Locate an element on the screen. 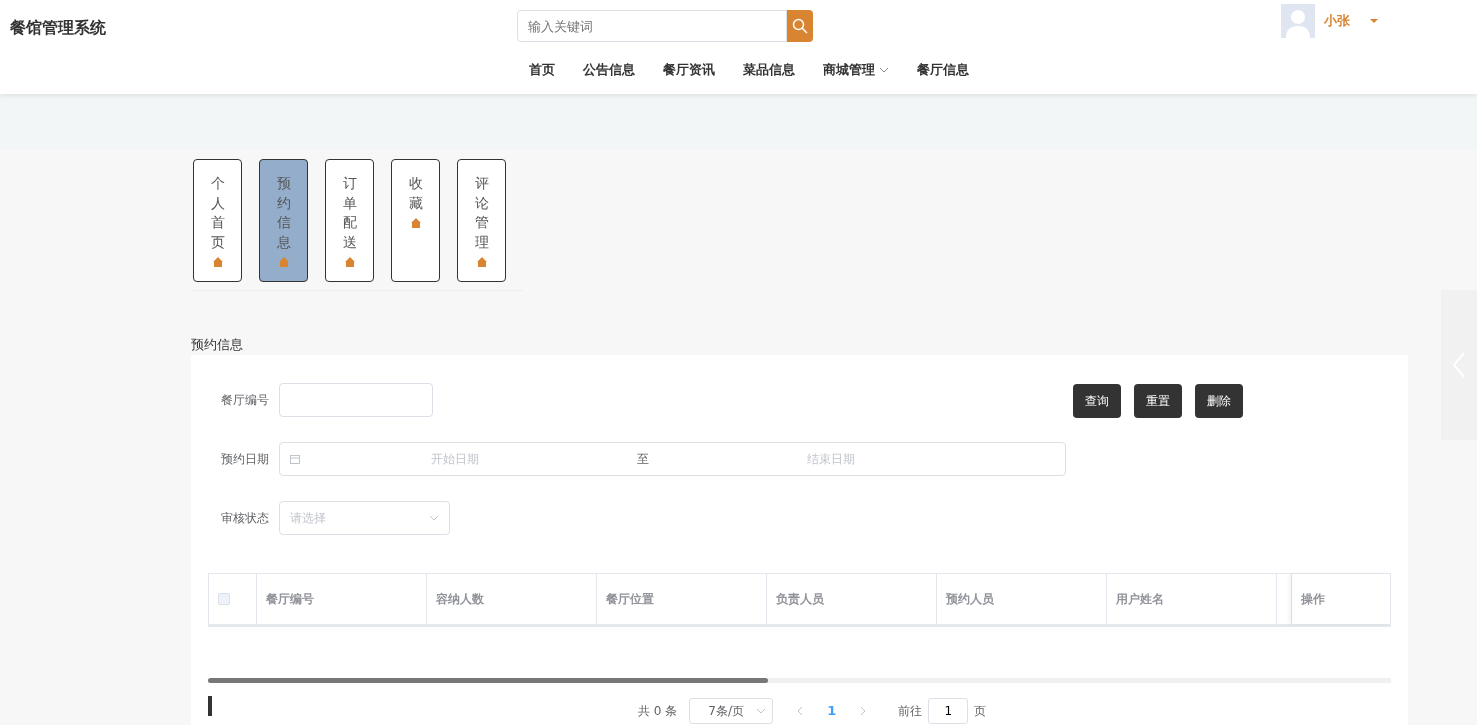  date-placeholder: 开始日期 is located at coordinates (455, 459).